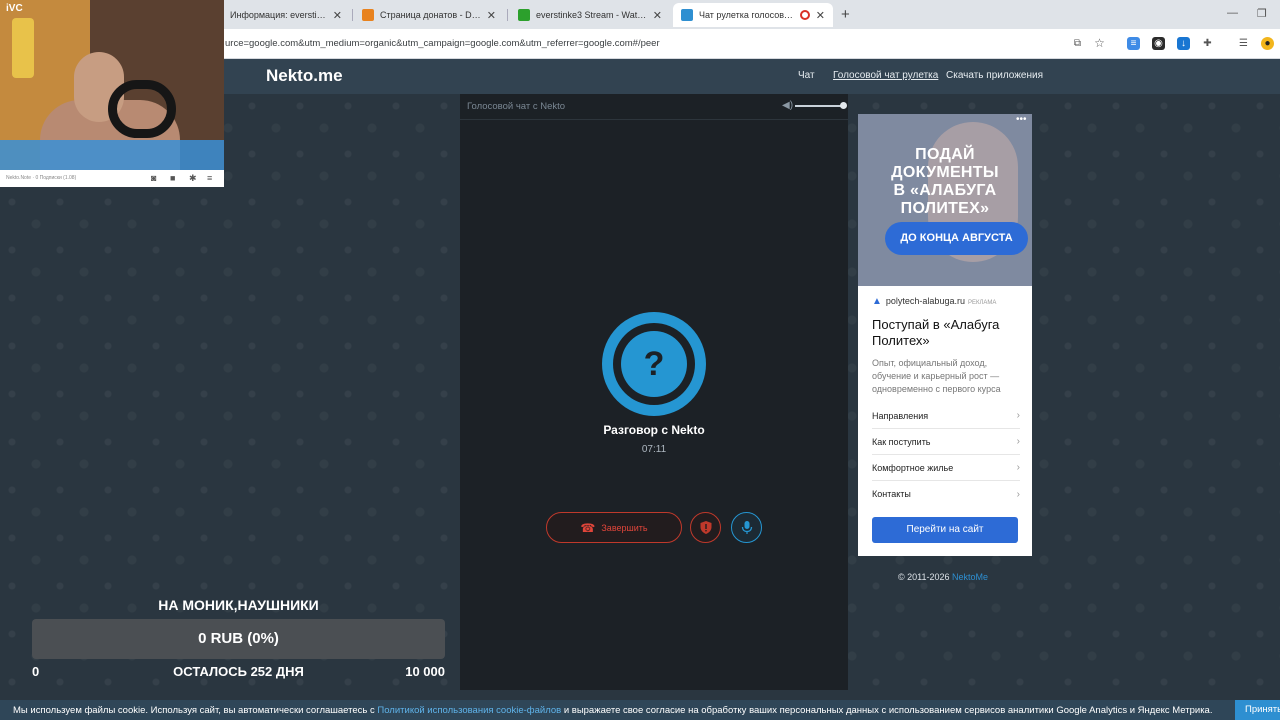 The image size is (1280, 720). Describe the element at coordinates (994, 75) in the screenshot. I see `nav-download-apps: Скачать приложения` at that location.